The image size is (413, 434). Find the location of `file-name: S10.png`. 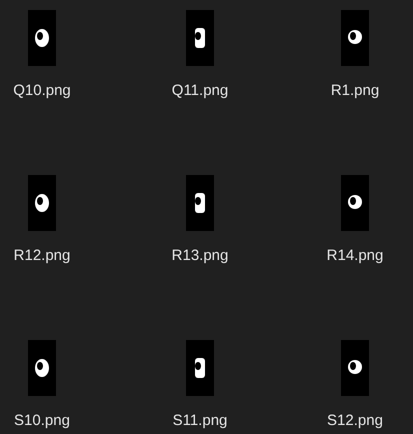

file-name: S10.png is located at coordinates (42, 421).